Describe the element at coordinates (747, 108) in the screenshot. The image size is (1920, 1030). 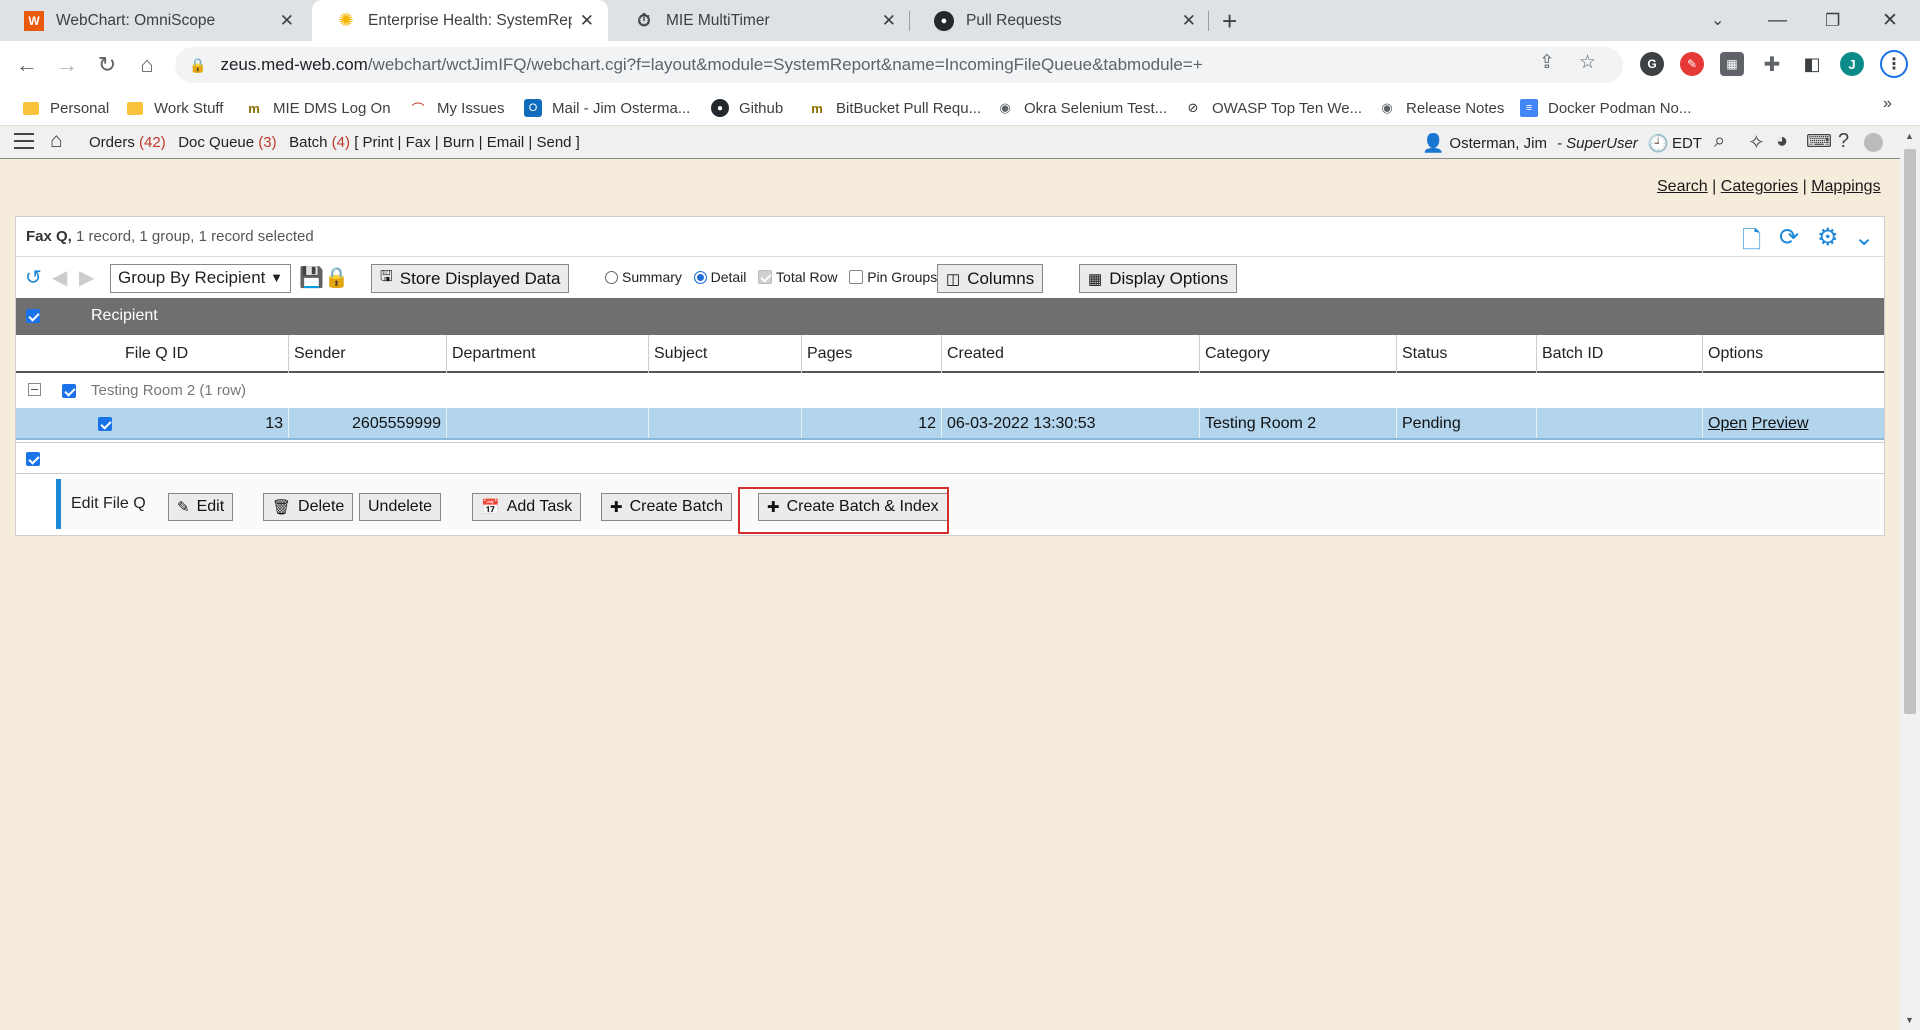
I see `bookmark-github: ● Github` at that location.